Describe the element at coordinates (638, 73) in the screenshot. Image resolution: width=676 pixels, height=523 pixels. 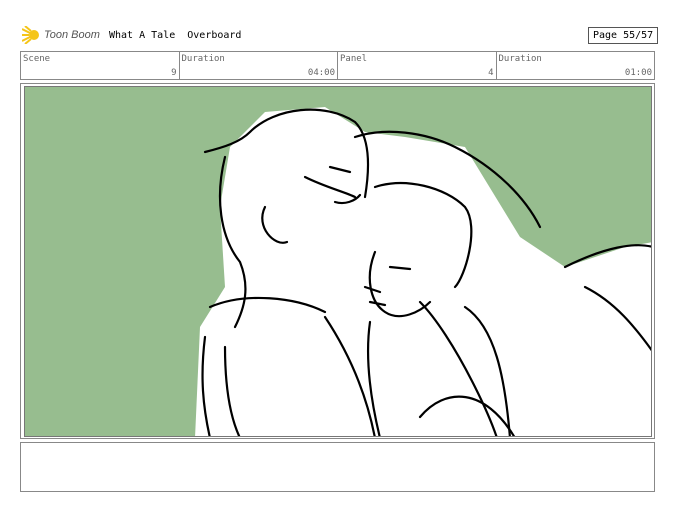
I see `duration-value: 01:00` at that location.